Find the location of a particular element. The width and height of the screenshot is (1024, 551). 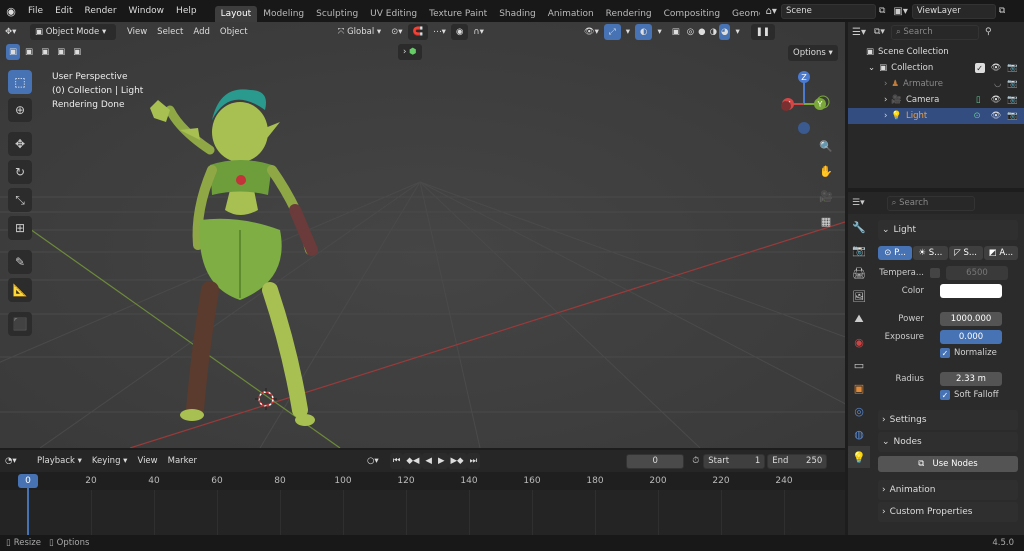

world-tab-icon: ◉ is located at coordinates (859, 342).